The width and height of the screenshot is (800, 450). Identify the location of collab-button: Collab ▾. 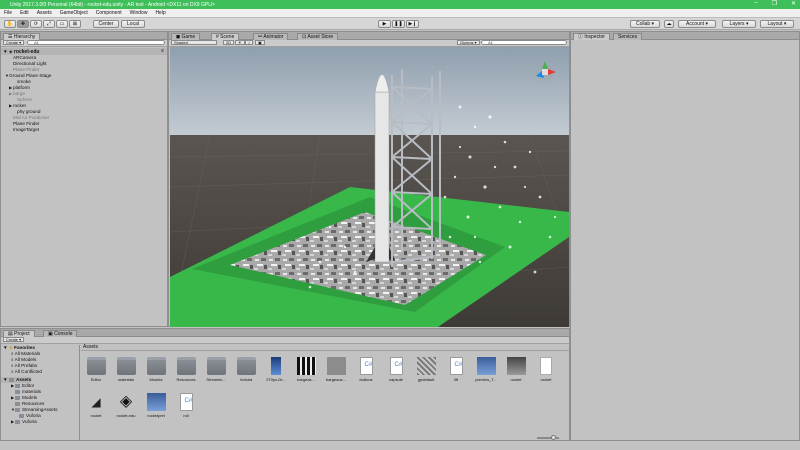
(645, 24).